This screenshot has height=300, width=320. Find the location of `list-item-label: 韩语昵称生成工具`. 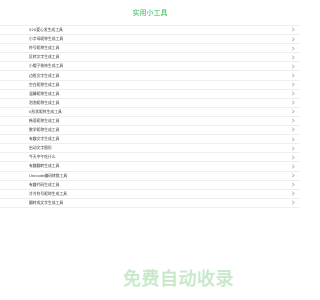

list-item-label: 韩语昵称生成工具 is located at coordinates (44, 120).